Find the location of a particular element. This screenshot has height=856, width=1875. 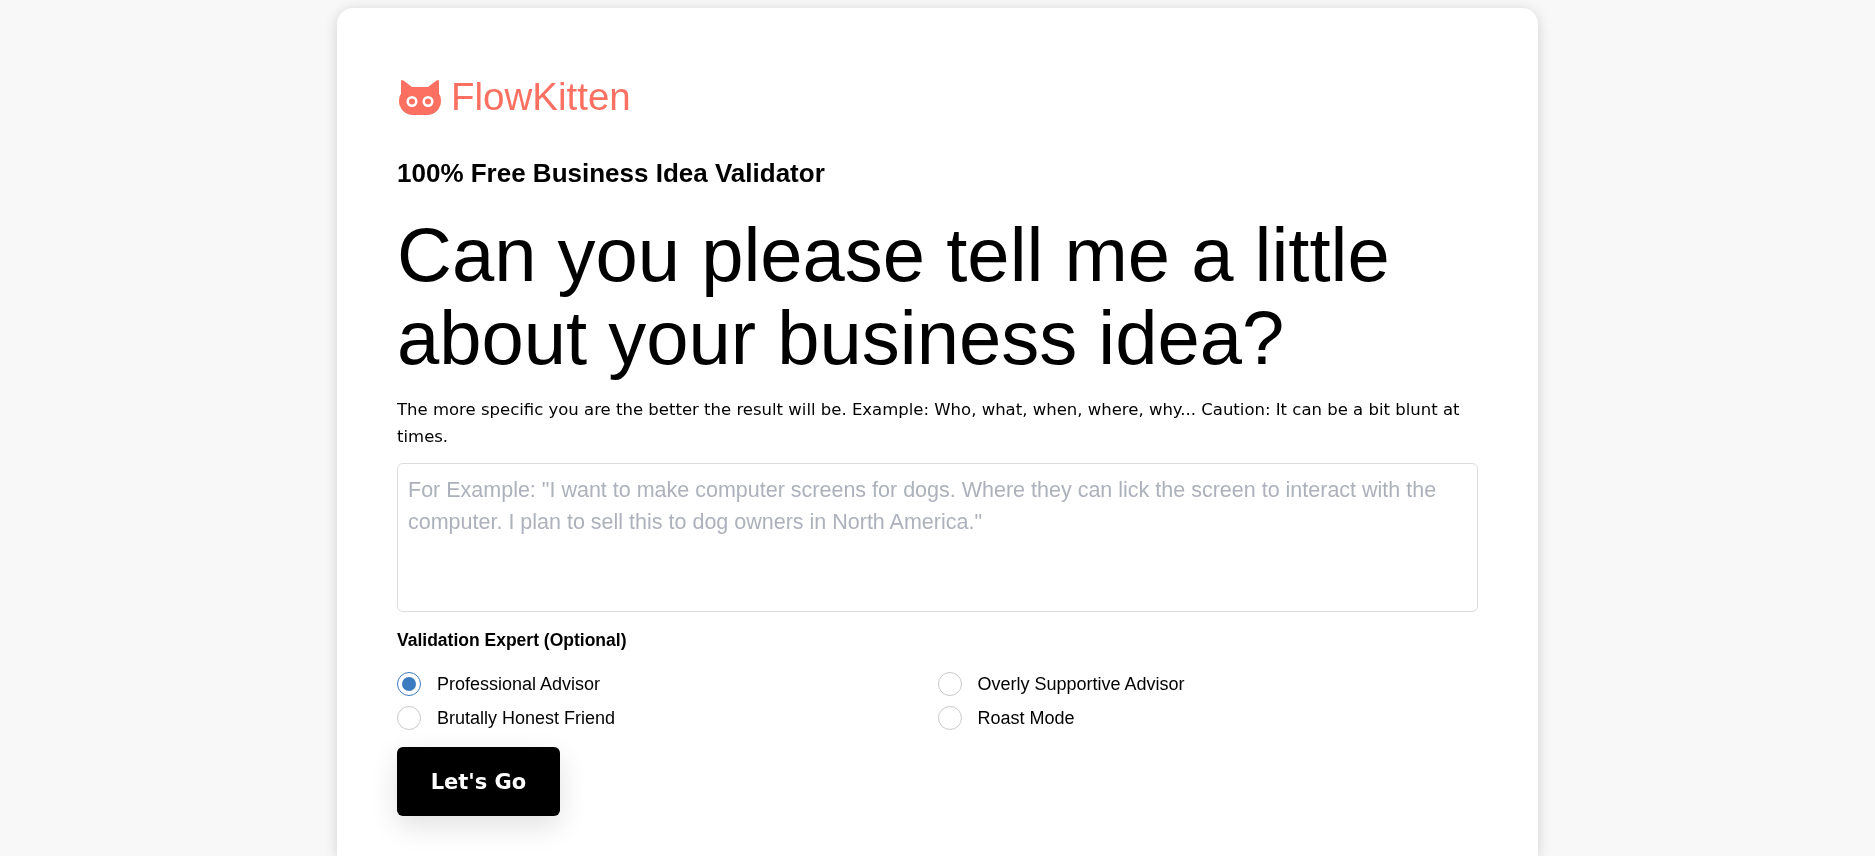

description-text: The more specific you are the better the result will be. Example: Who, what, when, where, why... Caution: It can be a bit blunt at times. is located at coordinates (929, 423).